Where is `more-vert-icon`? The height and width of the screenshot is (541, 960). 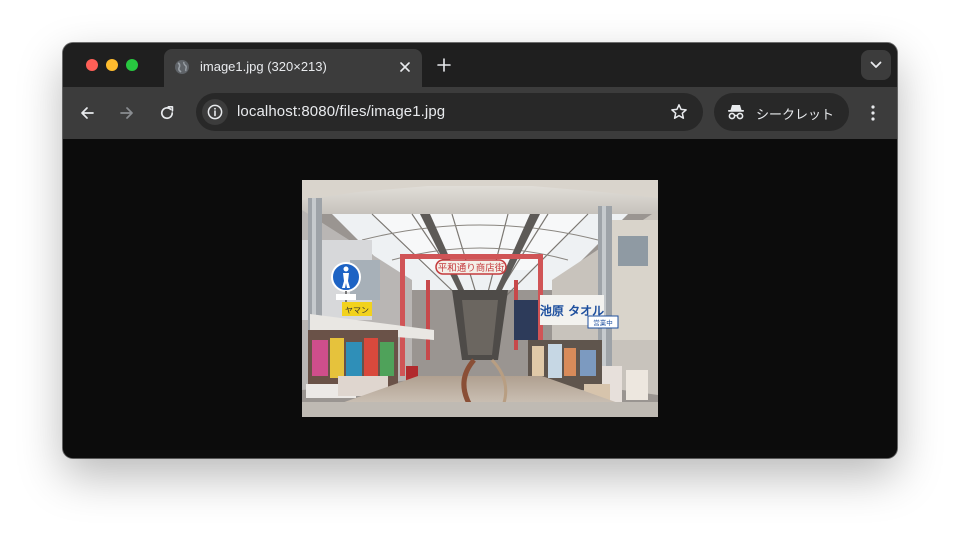 more-vert-icon is located at coordinates (873, 113).